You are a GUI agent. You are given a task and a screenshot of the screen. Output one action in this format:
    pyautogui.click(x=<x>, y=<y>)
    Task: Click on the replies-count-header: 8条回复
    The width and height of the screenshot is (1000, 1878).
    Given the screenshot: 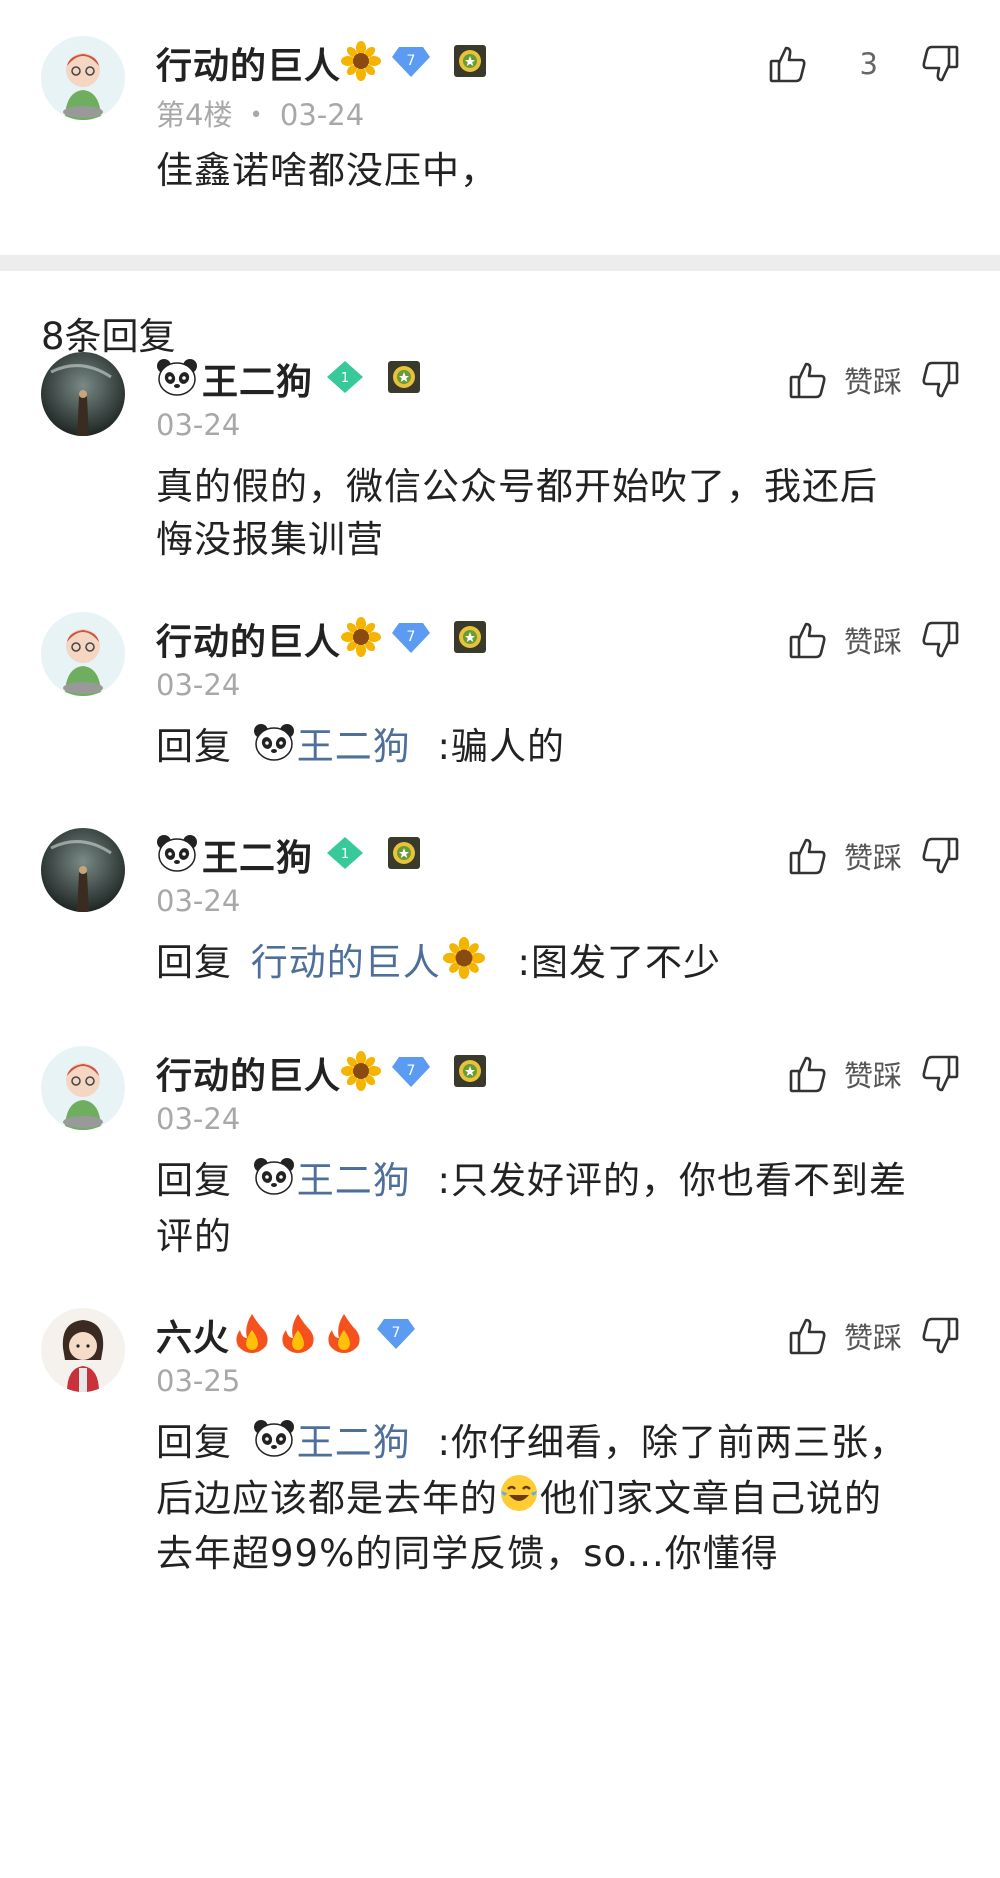 What is the action you would take?
    pyautogui.click(x=108, y=336)
    